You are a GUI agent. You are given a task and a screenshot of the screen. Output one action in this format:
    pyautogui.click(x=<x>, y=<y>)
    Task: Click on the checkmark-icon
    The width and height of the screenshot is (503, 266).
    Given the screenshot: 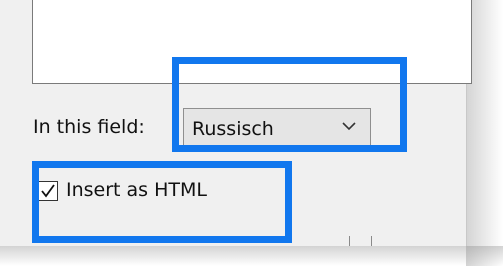 What is the action you would take?
    pyautogui.click(x=48, y=191)
    